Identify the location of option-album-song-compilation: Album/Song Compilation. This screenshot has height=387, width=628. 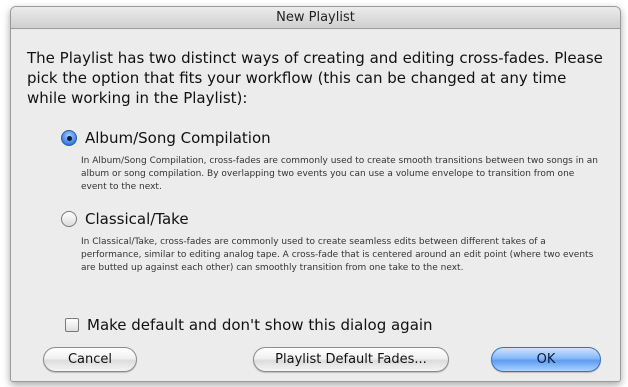
(166, 138).